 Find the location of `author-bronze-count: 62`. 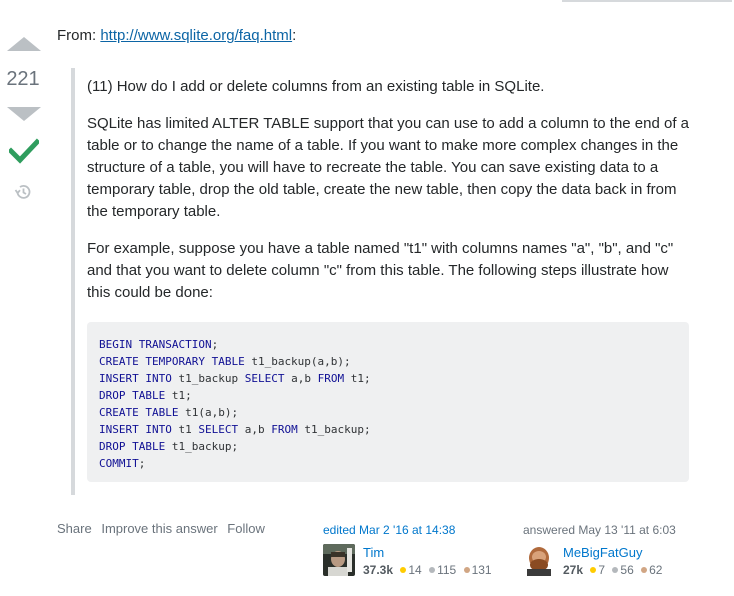

author-bronze-count: 62 is located at coordinates (656, 570).